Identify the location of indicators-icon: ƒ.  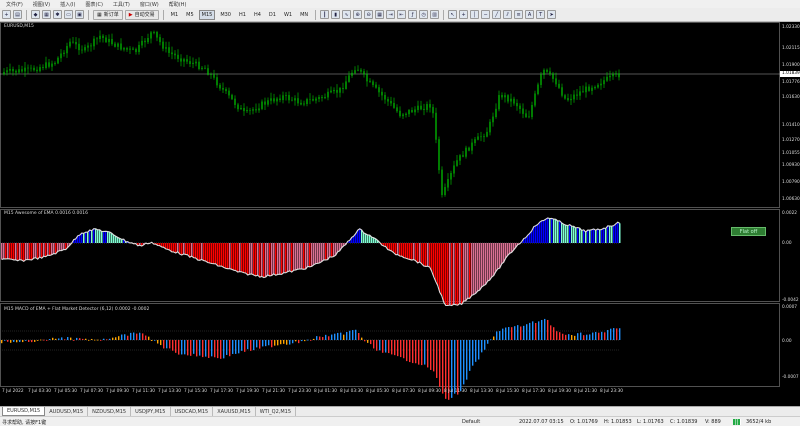
(413, 14).